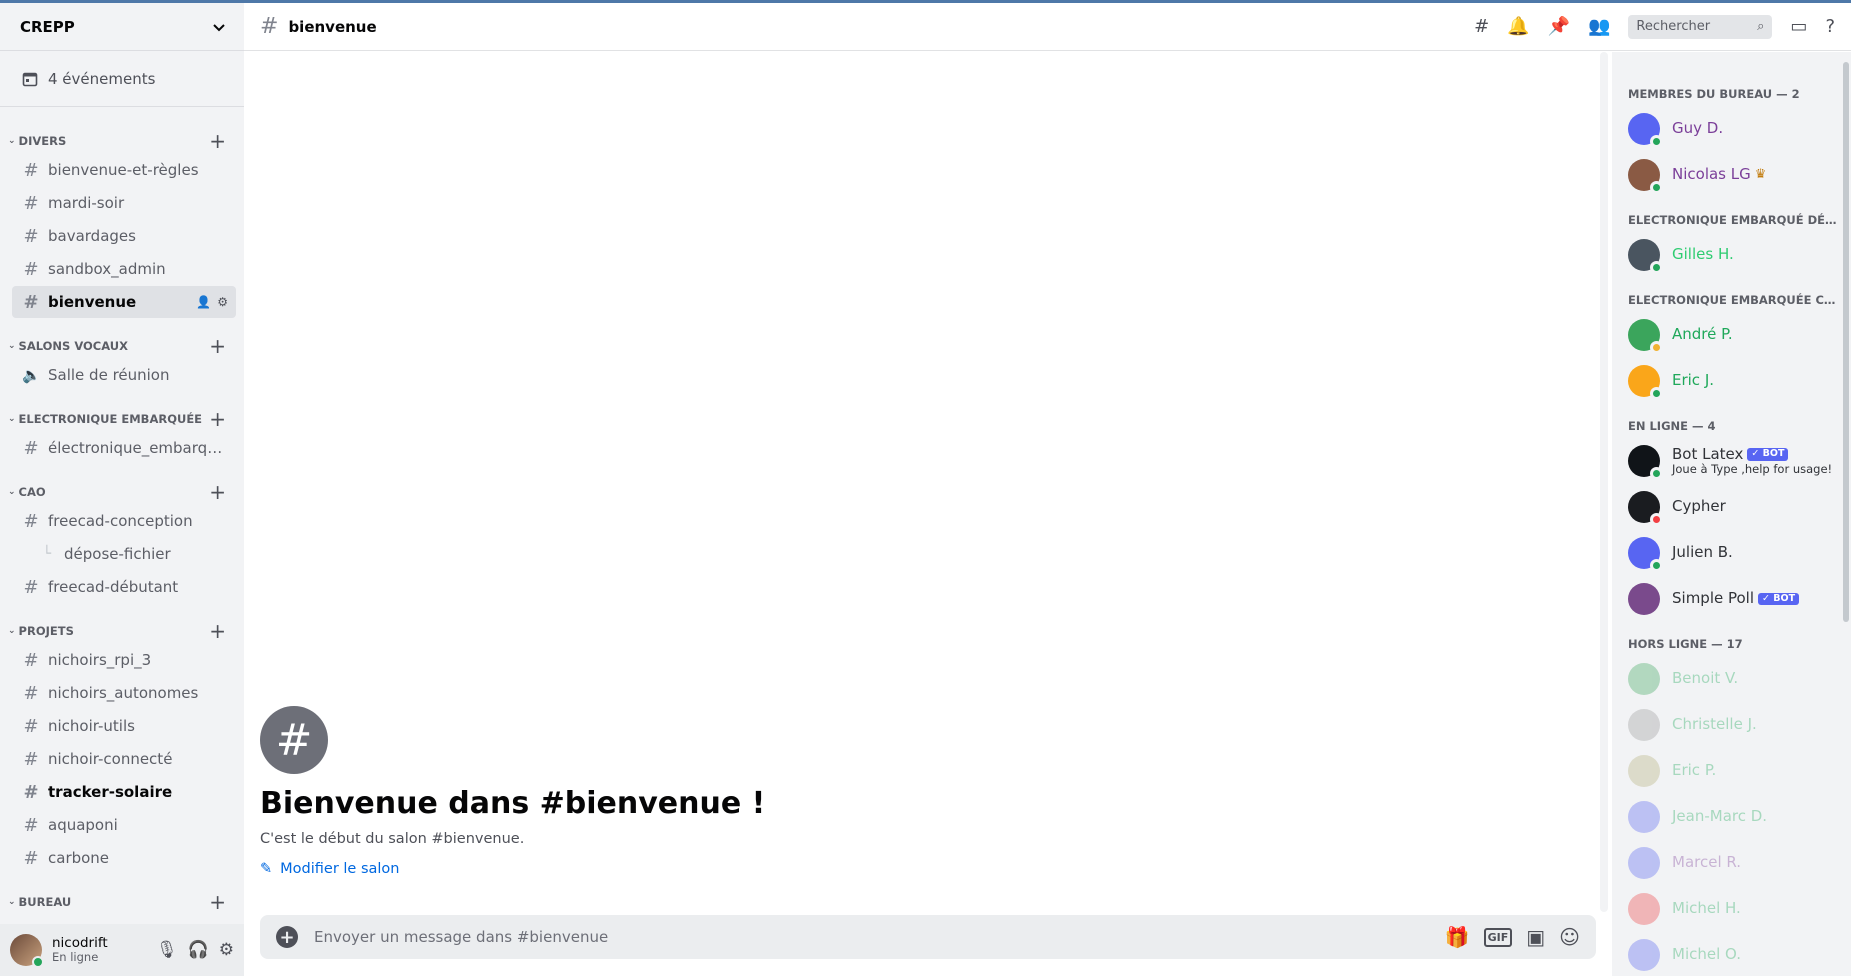 Image resolution: width=1851 pixels, height=976 pixels. What do you see at coordinates (124, 726) in the screenshot?
I see `channel-nichoir-utils: # nichoir-utils` at bounding box center [124, 726].